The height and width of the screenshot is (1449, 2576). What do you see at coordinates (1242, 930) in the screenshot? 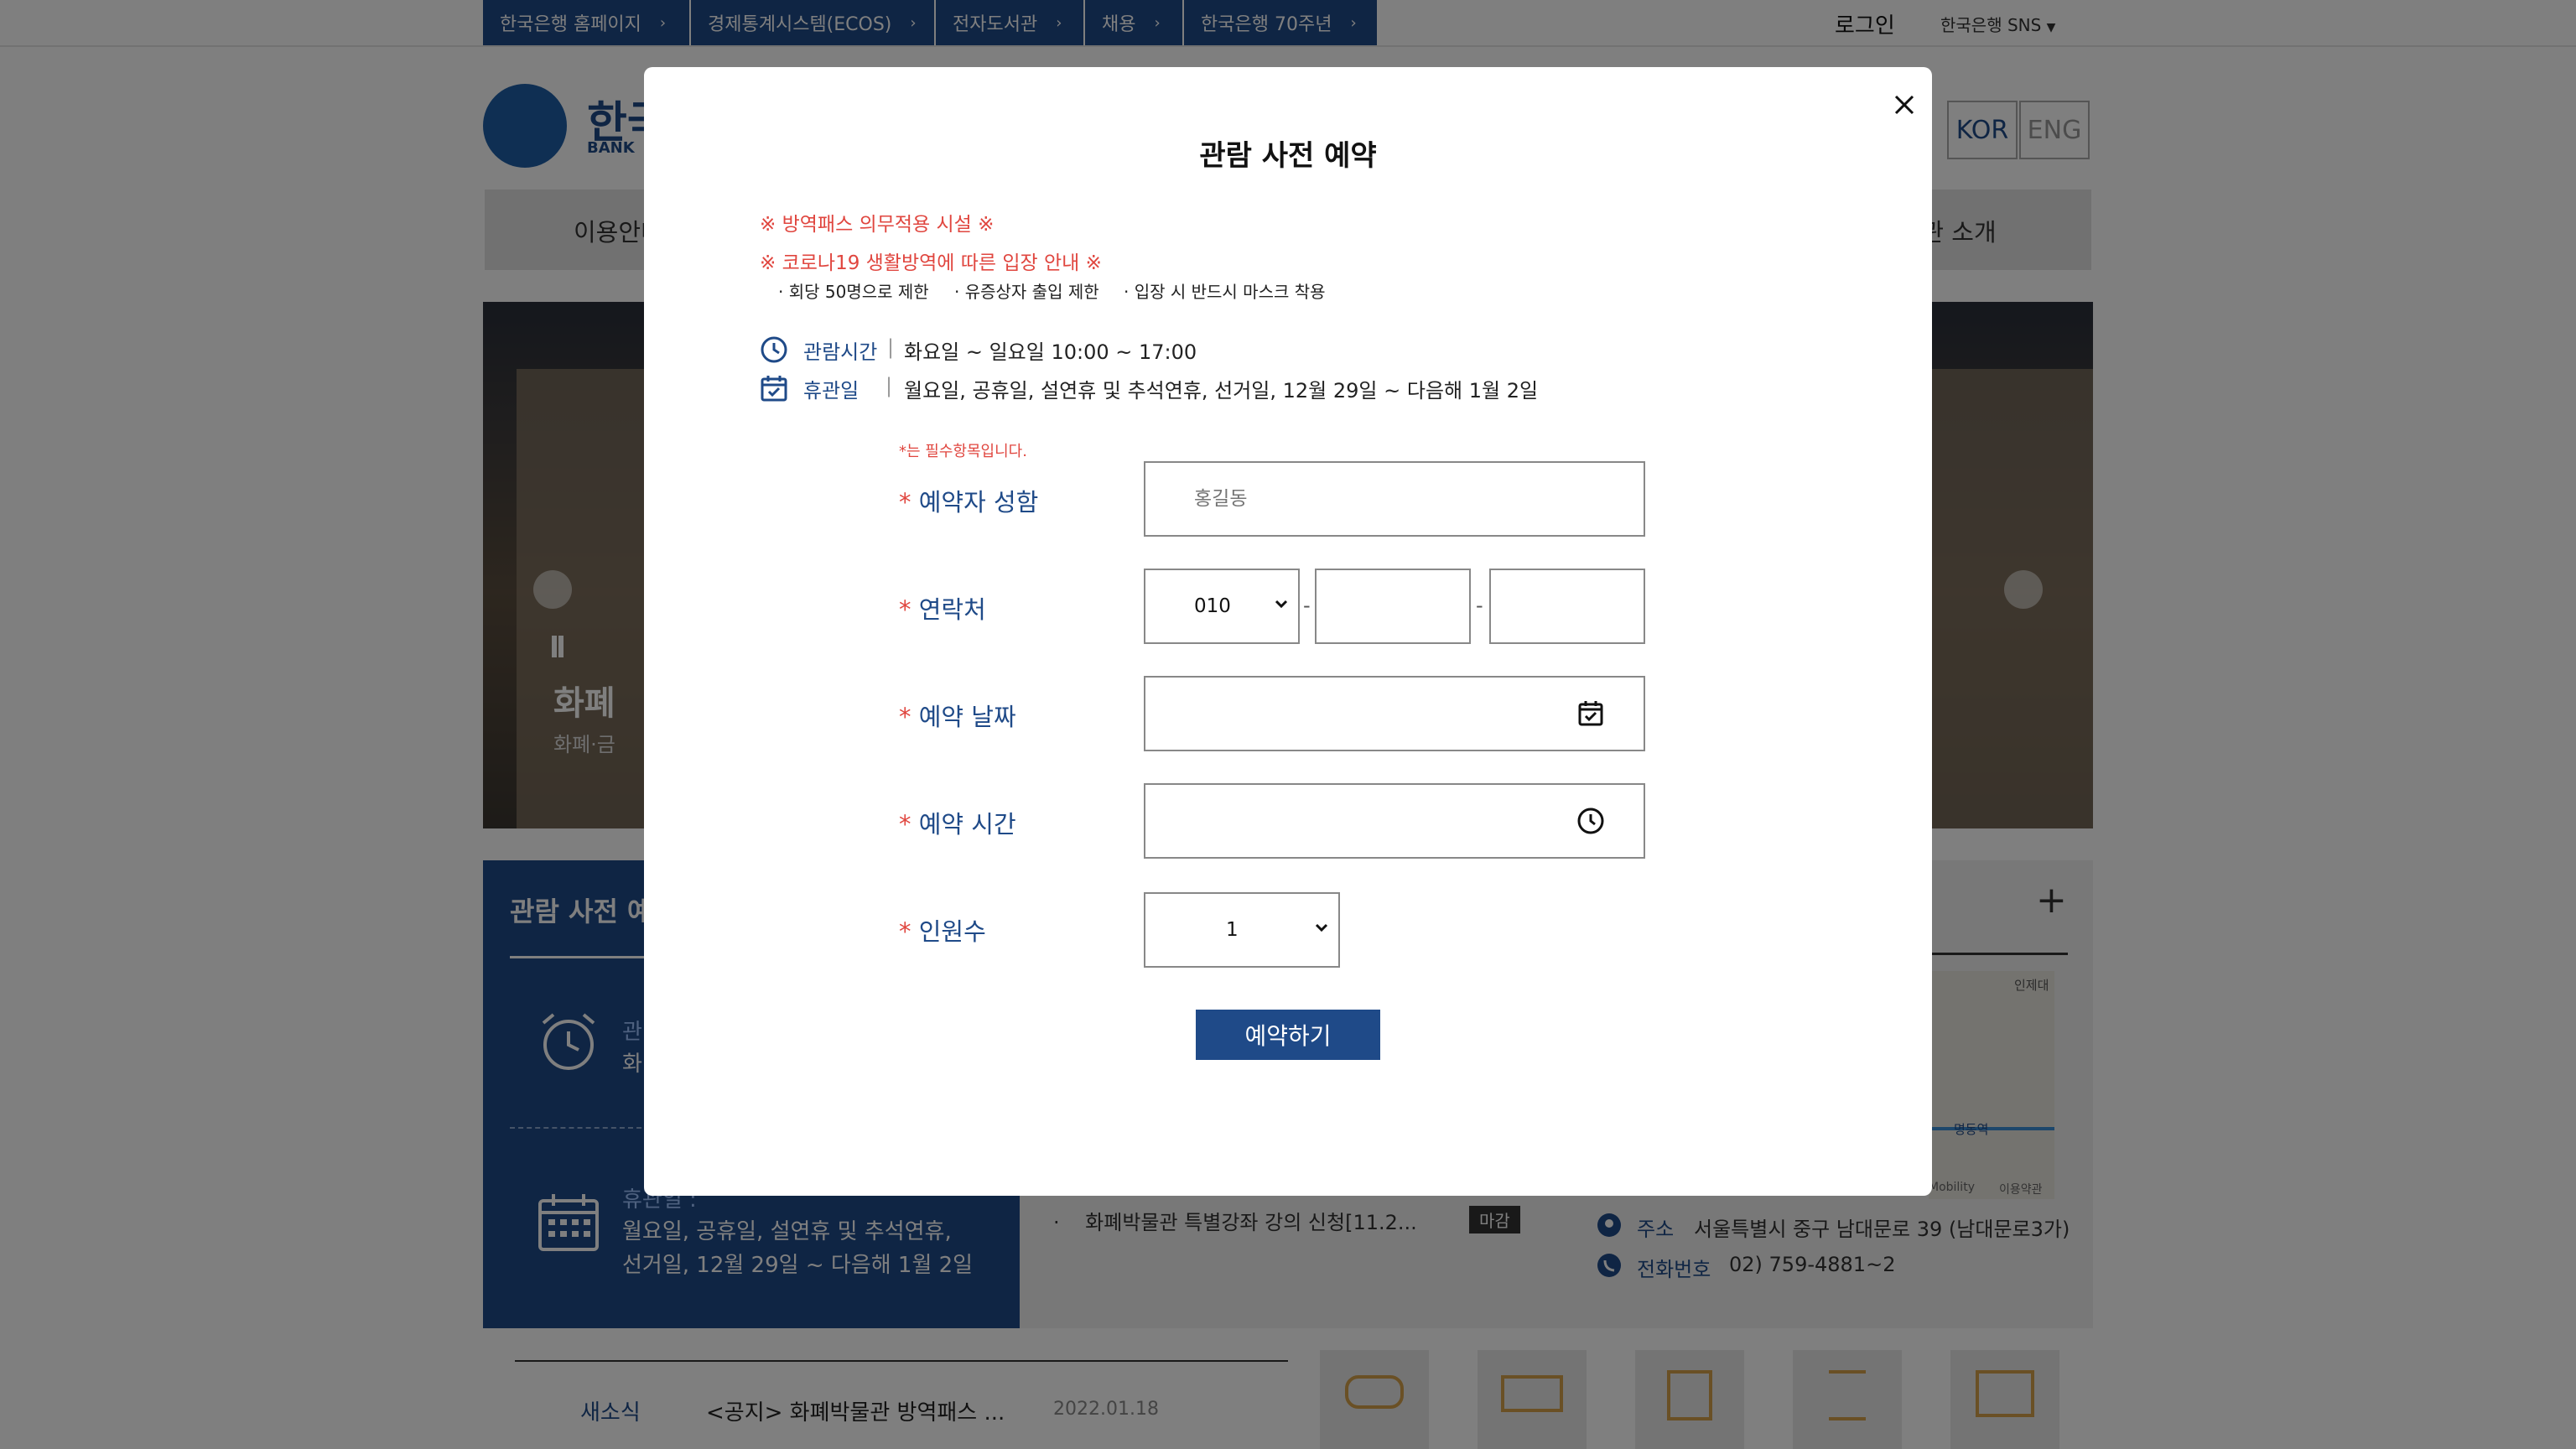
I see `count-select: 1` at bounding box center [1242, 930].